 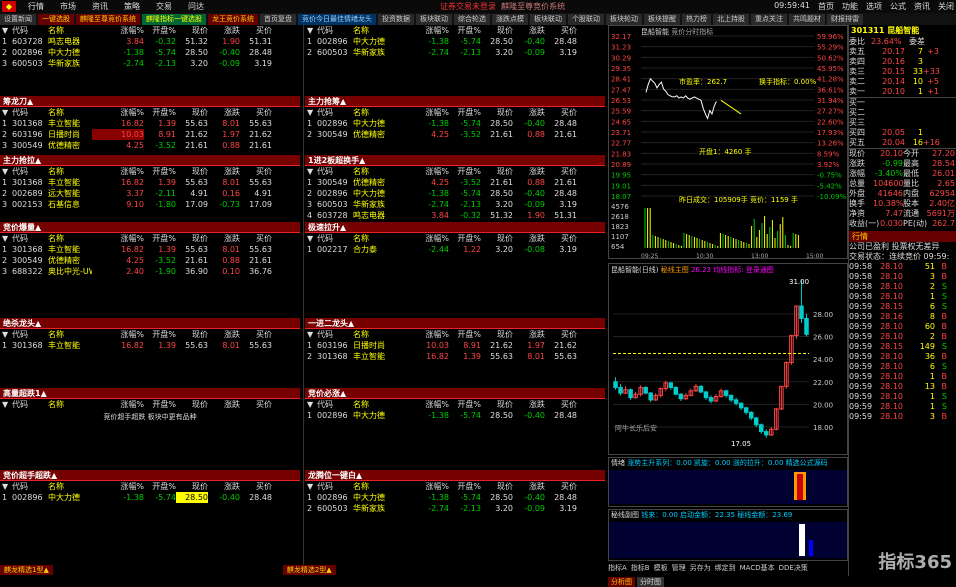 I want to click on table-row: 4603728鸣志电器3.84-0.3251.321.9051.31, so click(x=455, y=215).